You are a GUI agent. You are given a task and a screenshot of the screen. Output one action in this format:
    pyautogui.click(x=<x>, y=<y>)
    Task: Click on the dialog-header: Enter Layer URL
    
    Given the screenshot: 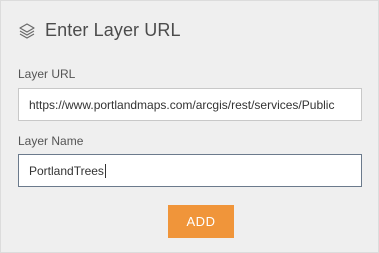 What is the action you would take?
    pyautogui.click(x=99, y=30)
    